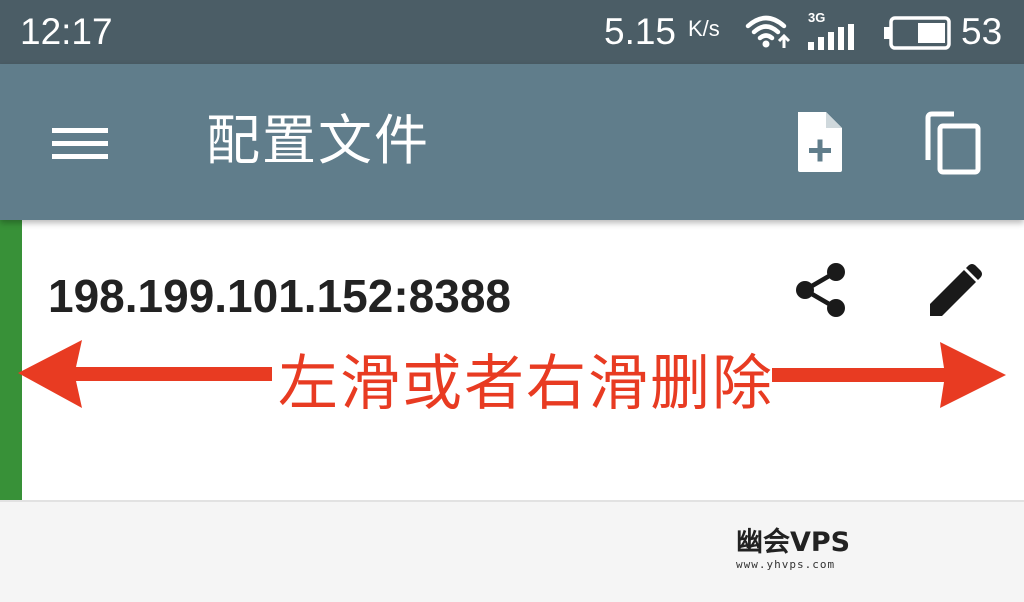 The height and width of the screenshot is (602, 1024). I want to click on watermark: 幽会VPS www.yhvps.com, so click(793, 552).